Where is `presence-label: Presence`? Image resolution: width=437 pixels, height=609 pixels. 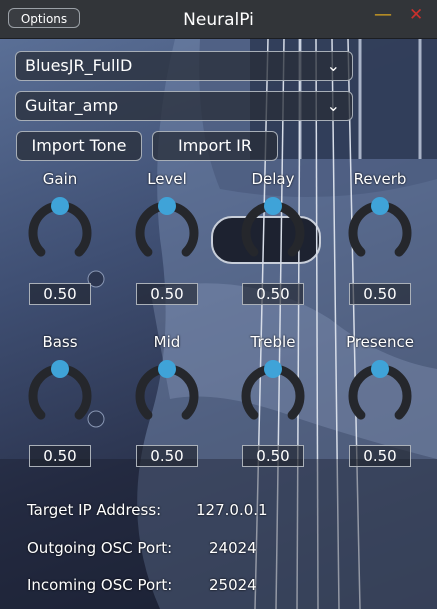
presence-label: Presence is located at coordinates (380, 342).